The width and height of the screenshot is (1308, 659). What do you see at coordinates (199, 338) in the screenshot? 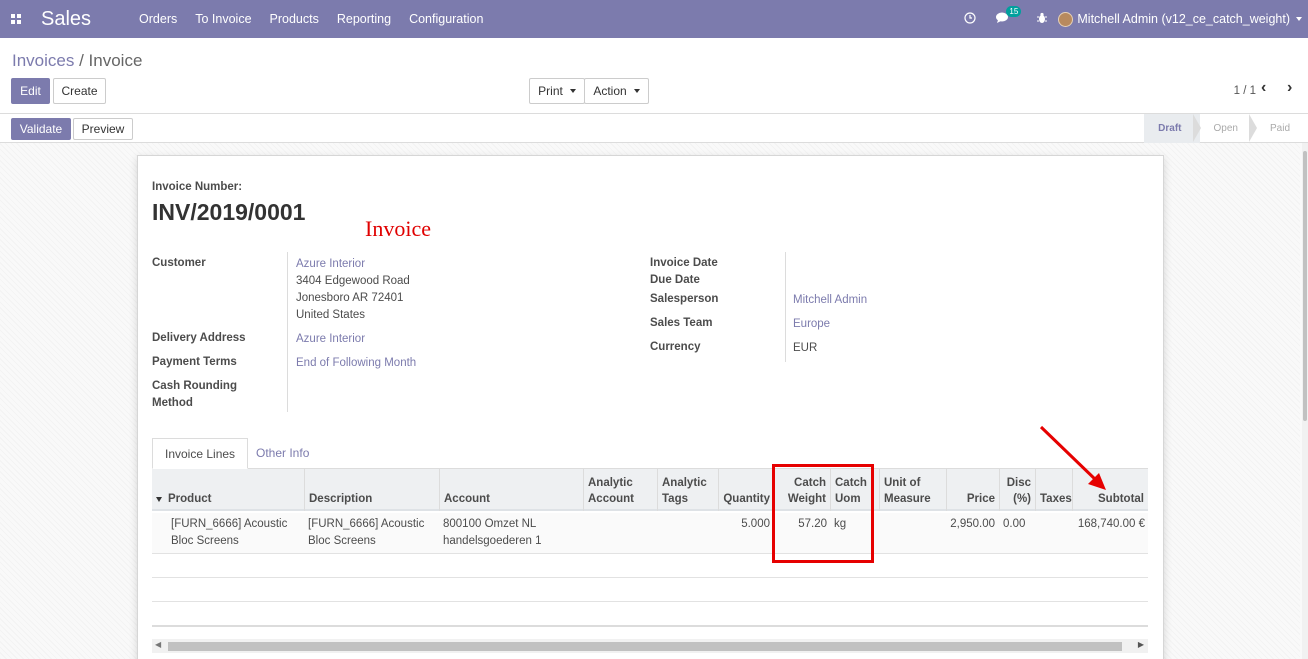
I see `delivery-address-label: Delivery Address` at bounding box center [199, 338].